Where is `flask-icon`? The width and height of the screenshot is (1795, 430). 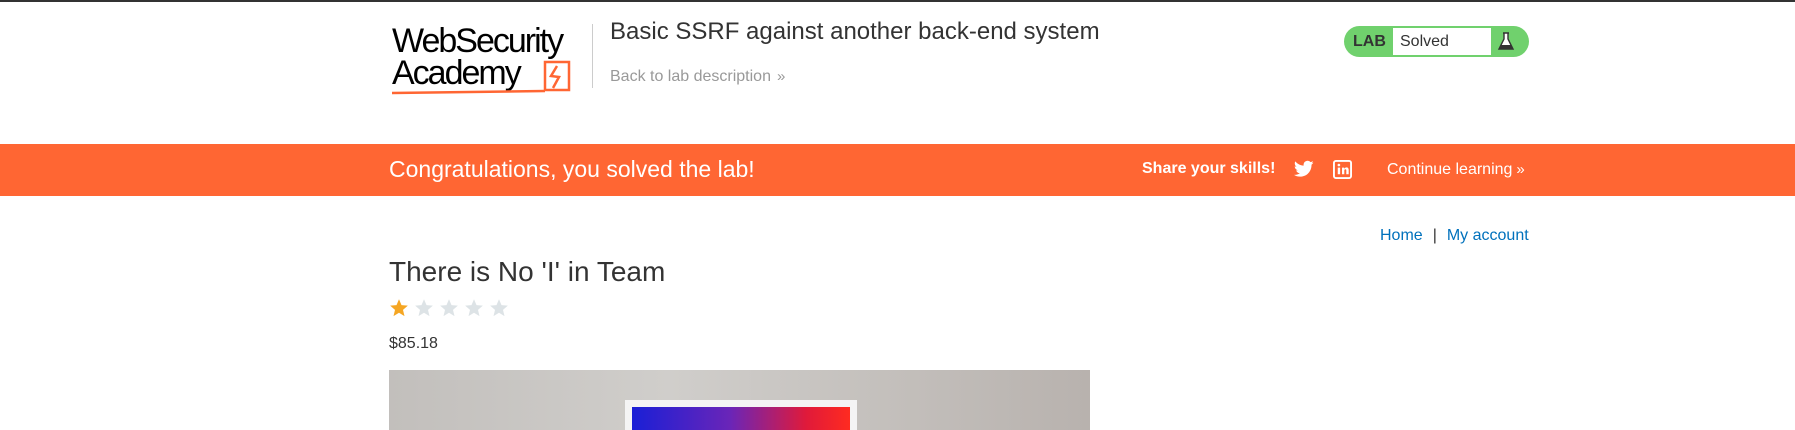 flask-icon is located at coordinates (1506, 41).